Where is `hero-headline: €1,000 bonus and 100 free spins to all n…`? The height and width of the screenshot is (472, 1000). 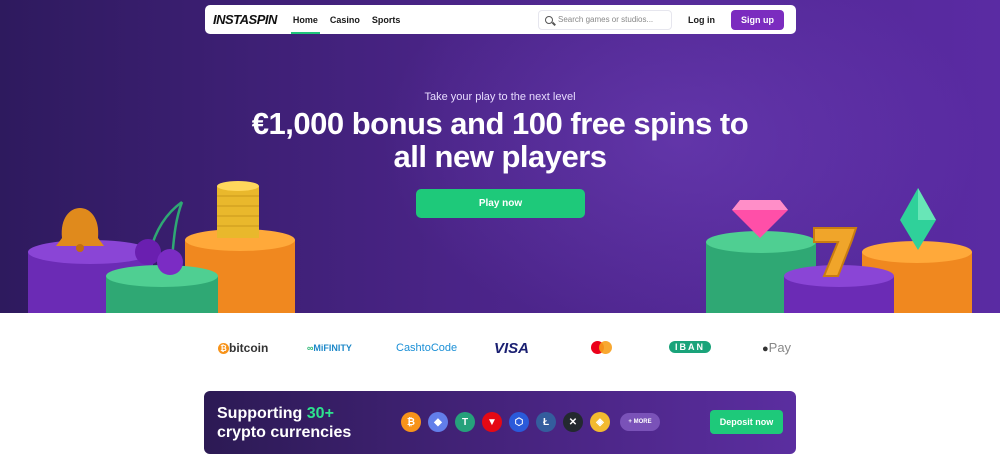
hero-headline: €1,000 bonus and 100 free spins to all n… is located at coordinates (500, 140).